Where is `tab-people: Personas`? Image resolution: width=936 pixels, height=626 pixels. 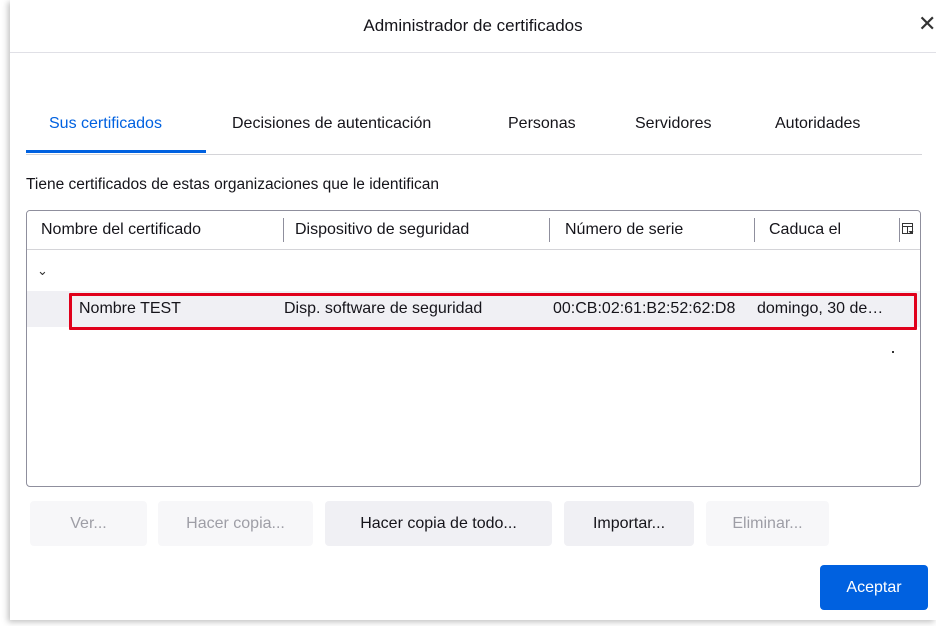
tab-people: Personas is located at coordinates (542, 124).